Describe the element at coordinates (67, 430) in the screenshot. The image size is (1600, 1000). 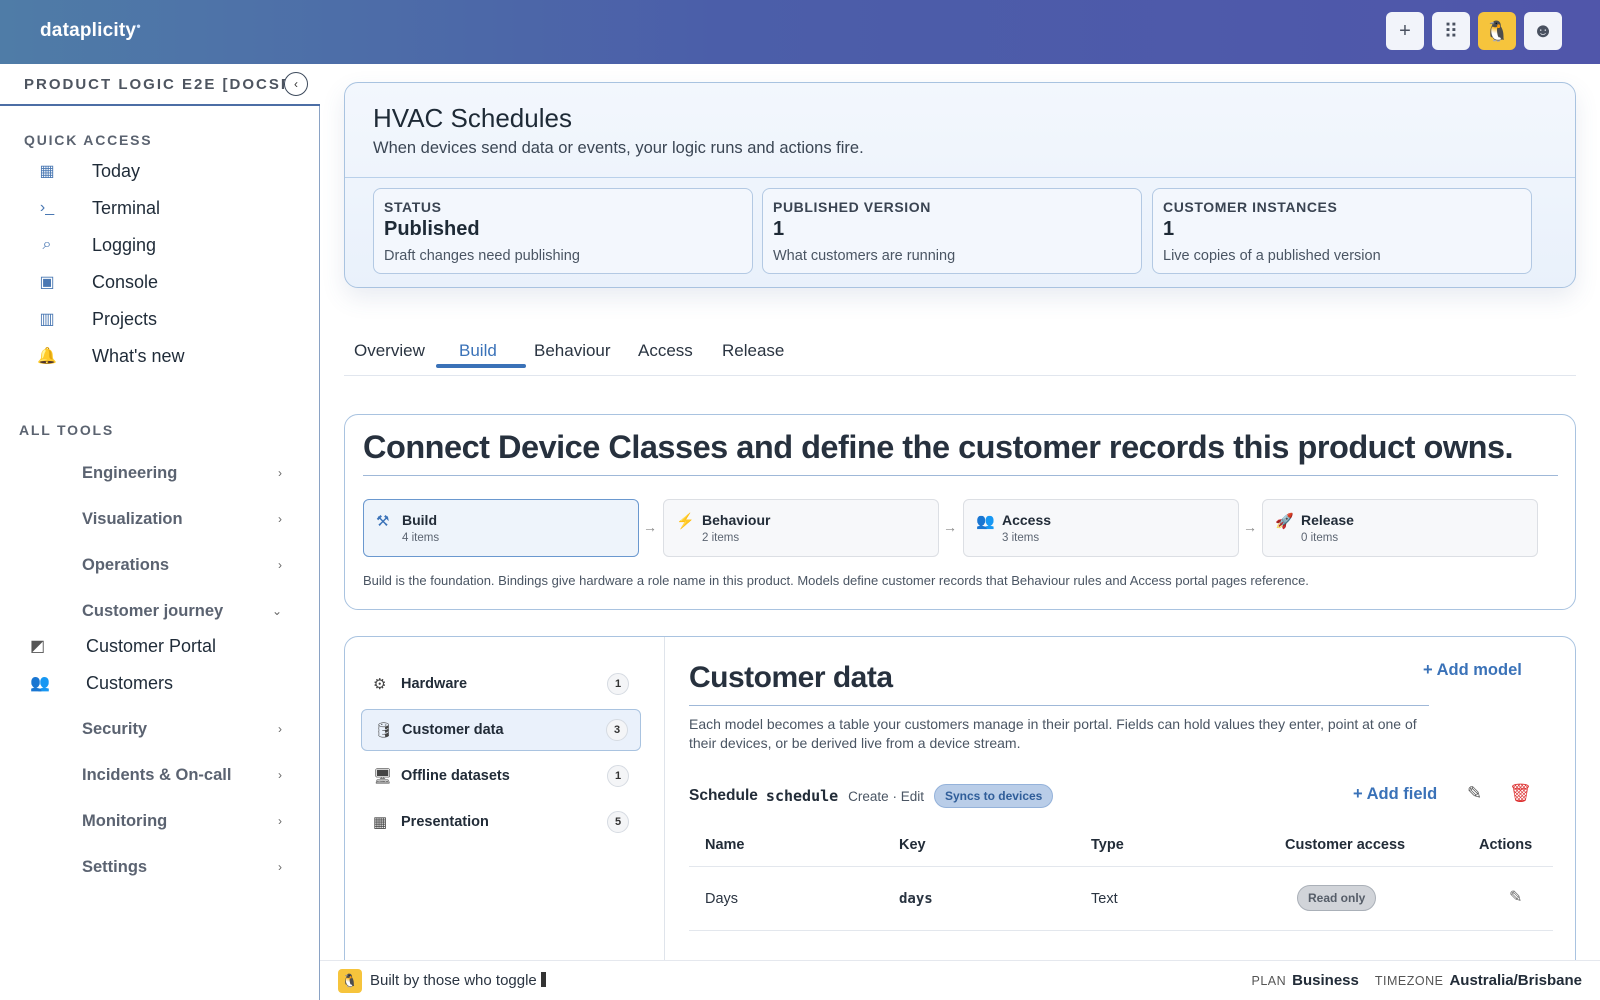
I see `all-tools-heading: ALL TOOLS` at that location.